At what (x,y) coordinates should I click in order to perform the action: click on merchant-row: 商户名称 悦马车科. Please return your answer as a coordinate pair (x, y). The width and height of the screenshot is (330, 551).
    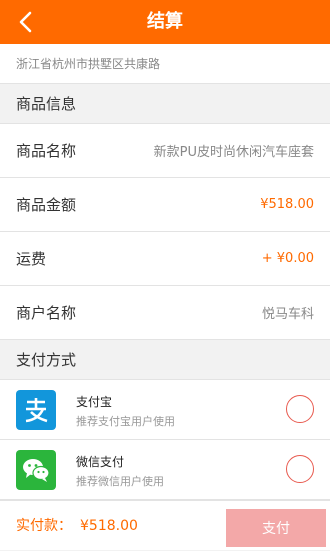
    Looking at the image, I should click on (165, 313).